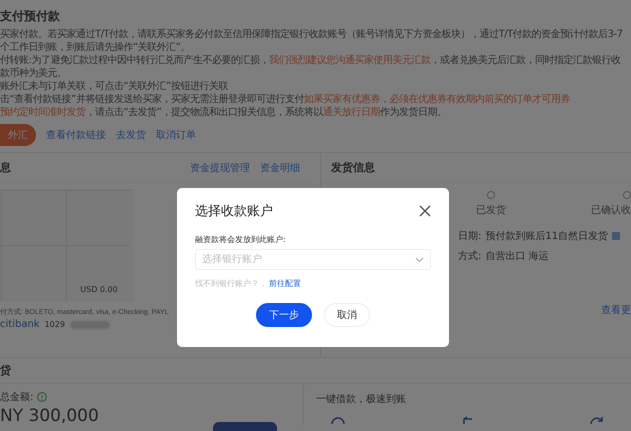 The height and width of the screenshot is (431, 631). What do you see at coordinates (245, 426) in the screenshot?
I see `loan-button` at bounding box center [245, 426].